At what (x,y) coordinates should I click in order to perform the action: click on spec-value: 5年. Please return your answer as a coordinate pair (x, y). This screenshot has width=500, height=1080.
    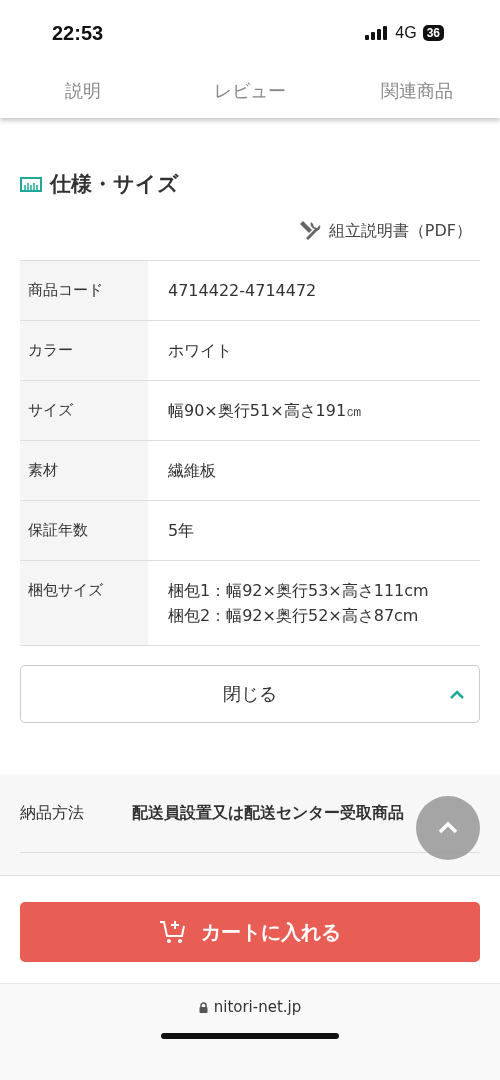
    Looking at the image, I should click on (181, 531).